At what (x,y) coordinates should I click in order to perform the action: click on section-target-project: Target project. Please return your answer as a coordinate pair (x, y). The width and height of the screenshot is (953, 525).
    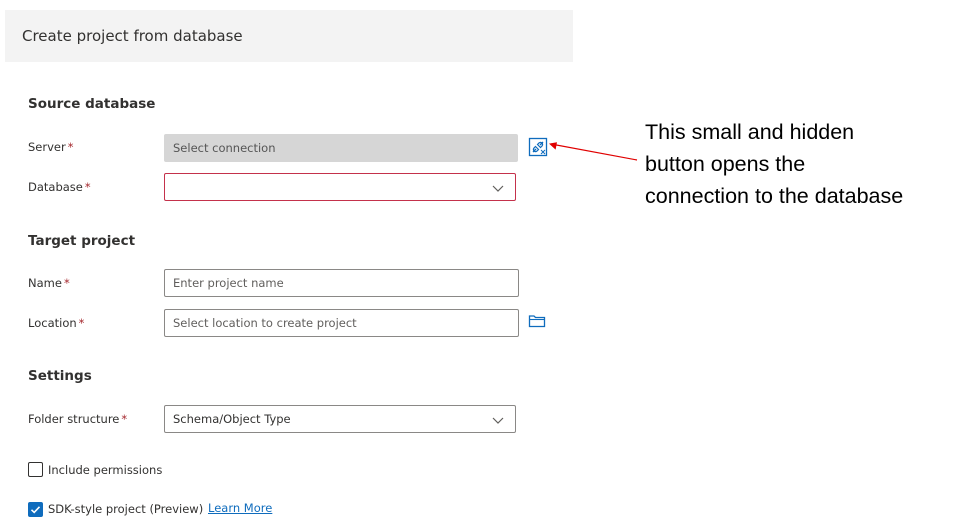
    Looking at the image, I should click on (82, 241).